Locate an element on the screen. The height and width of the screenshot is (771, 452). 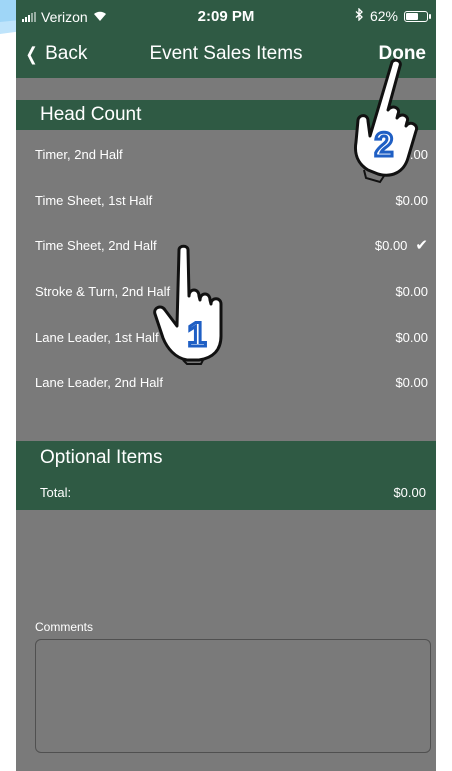
chevron-left-icon: ❮ is located at coordinates (31, 53).